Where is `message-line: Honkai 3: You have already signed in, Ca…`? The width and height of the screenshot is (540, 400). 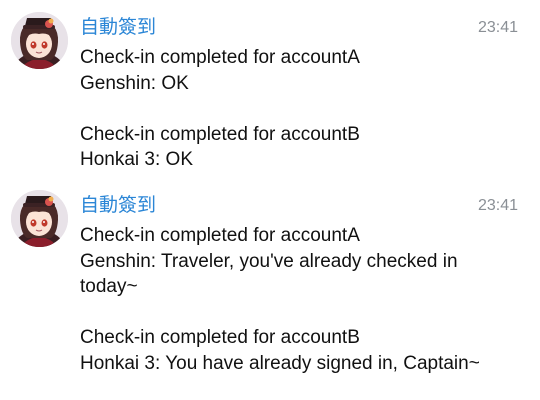
message-line: Honkai 3: You have already signed in, Ca… is located at coordinates (280, 363).